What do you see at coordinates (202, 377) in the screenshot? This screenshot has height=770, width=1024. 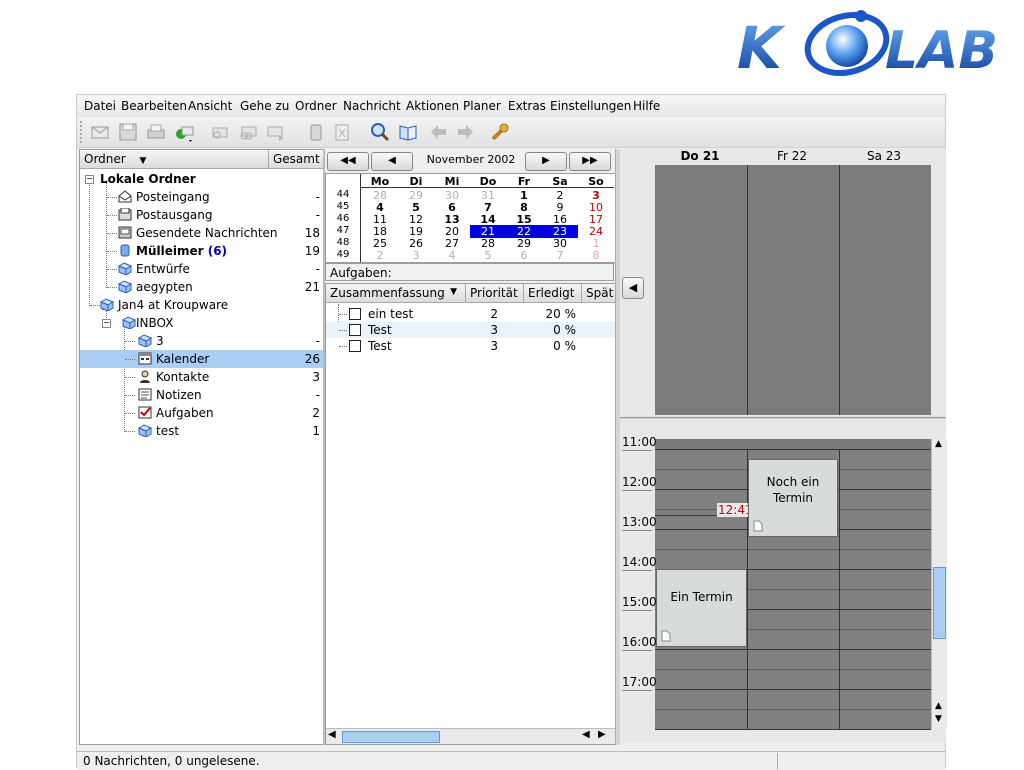 I see `folder-kontakte: Kontakte 3` at bounding box center [202, 377].